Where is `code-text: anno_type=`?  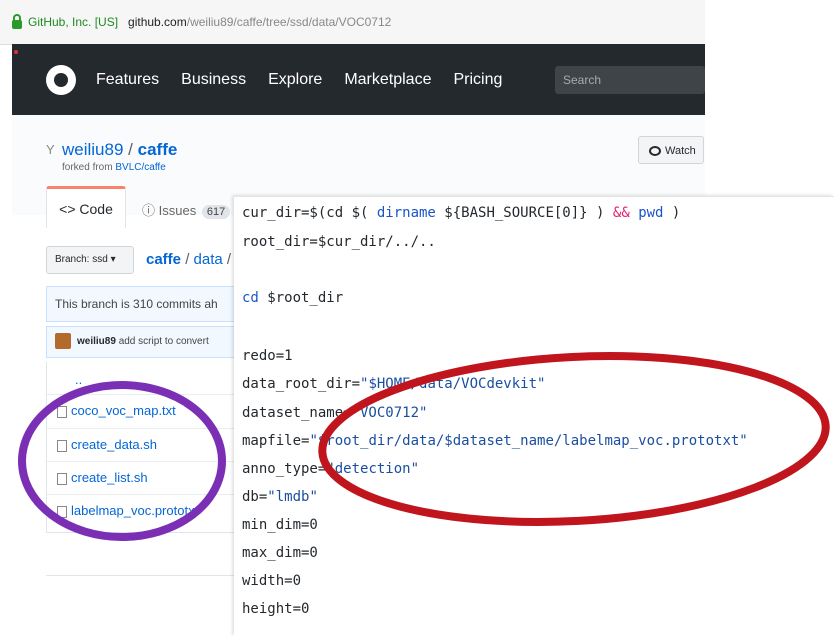
code-text: anno_type= is located at coordinates (284, 469).